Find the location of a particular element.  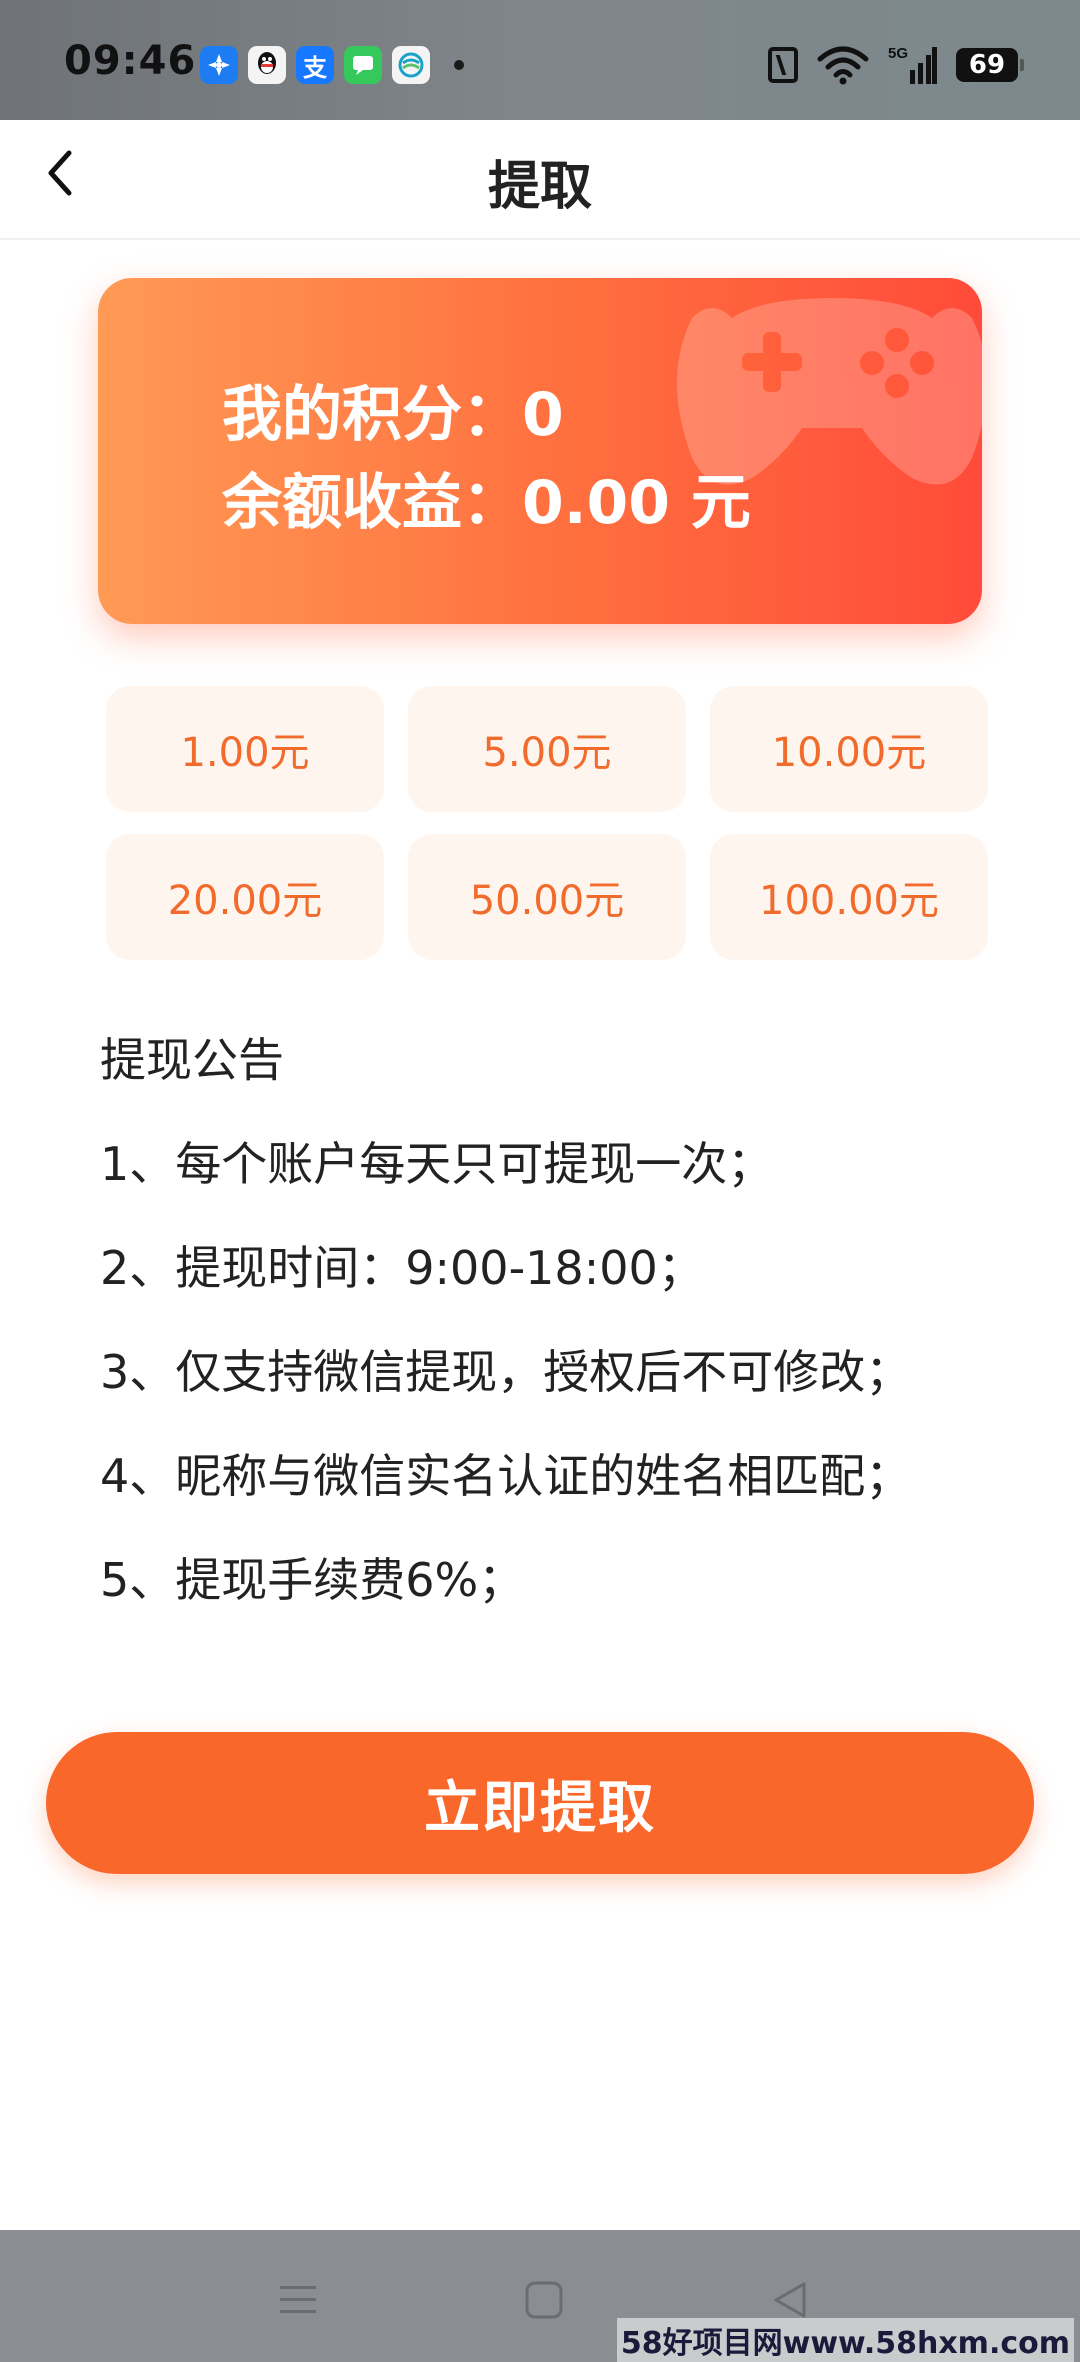

notice-item: 1、每个账户每天只可提现一次； is located at coordinates (437, 1164).